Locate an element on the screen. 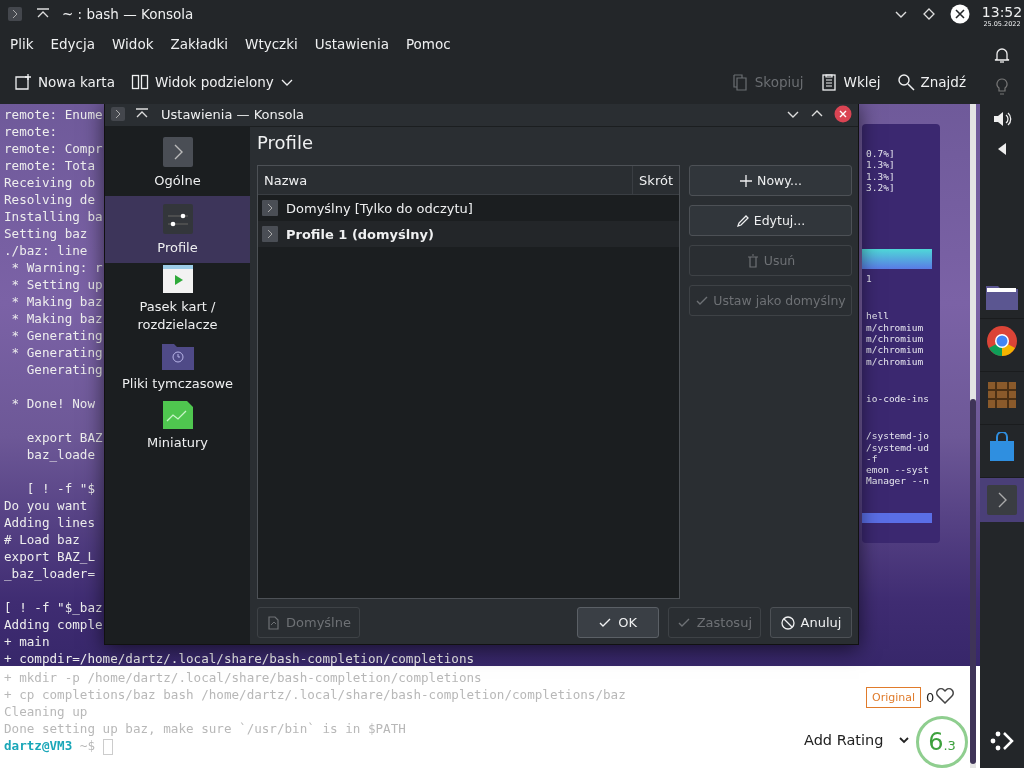 This screenshot has width=1024, height=768. collapse-arrow-icon is located at coordinates (1002, 149).